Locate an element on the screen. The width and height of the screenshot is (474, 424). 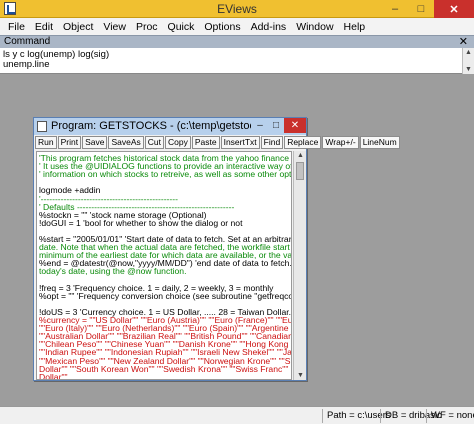
program-window-controls: – □ ✕ is located at coordinates (279, 125).